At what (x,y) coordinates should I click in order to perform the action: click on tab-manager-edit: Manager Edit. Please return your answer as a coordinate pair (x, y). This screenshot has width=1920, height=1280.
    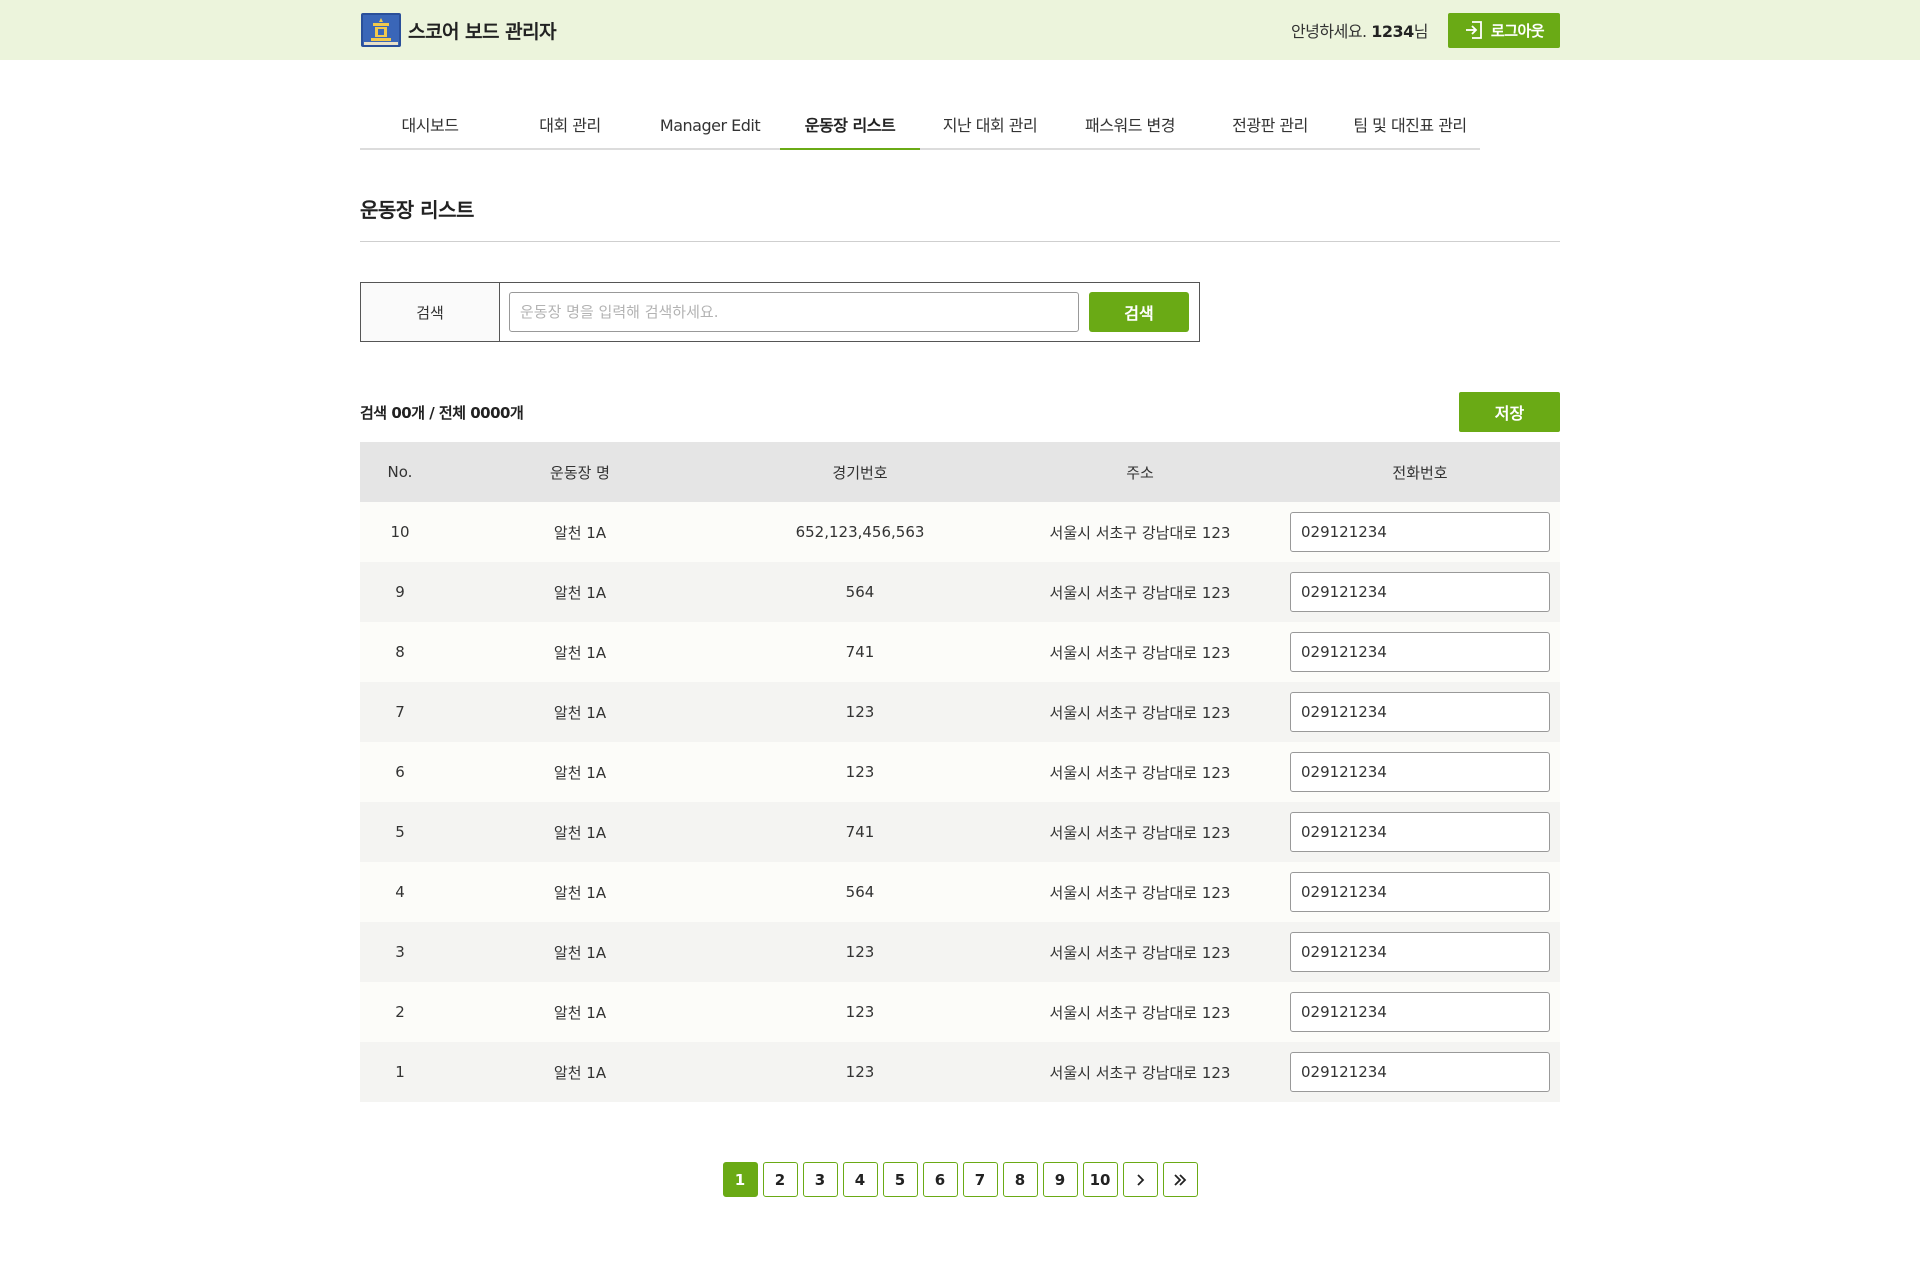
    Looking at the image, I should click on (710, 130).